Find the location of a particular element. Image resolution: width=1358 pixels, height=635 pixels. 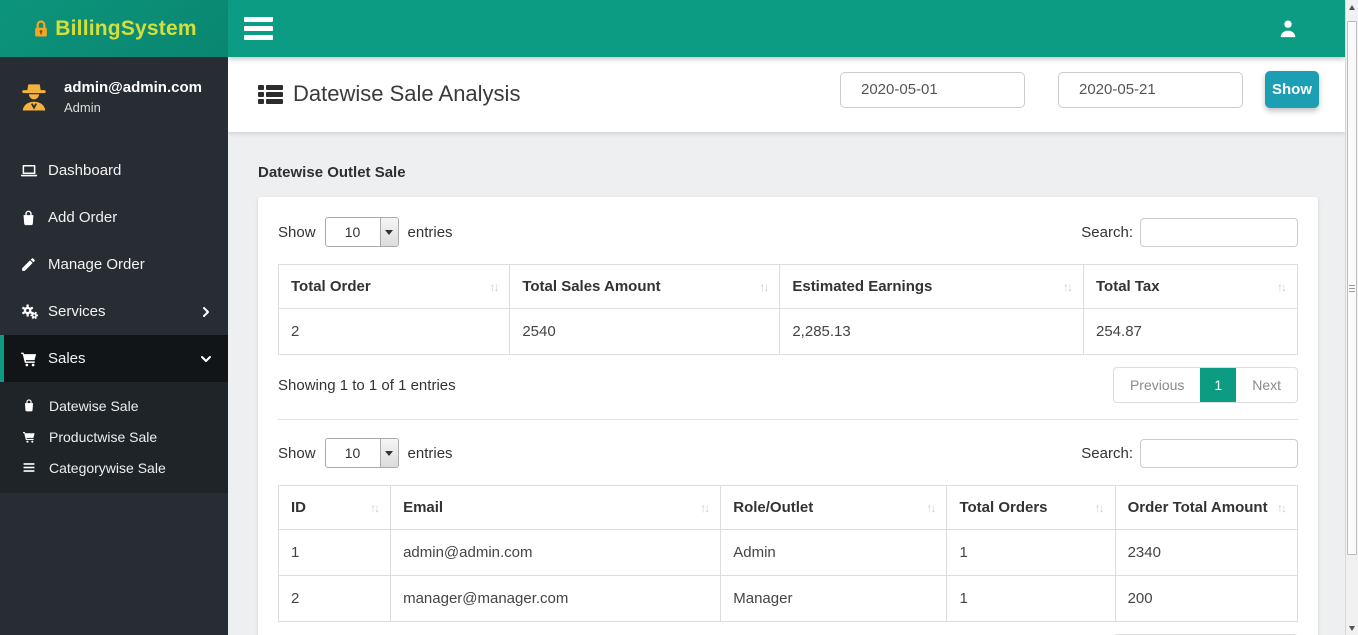

outlet-table-controls: Show 10 entries Search: is located at coordinates (788, 232).